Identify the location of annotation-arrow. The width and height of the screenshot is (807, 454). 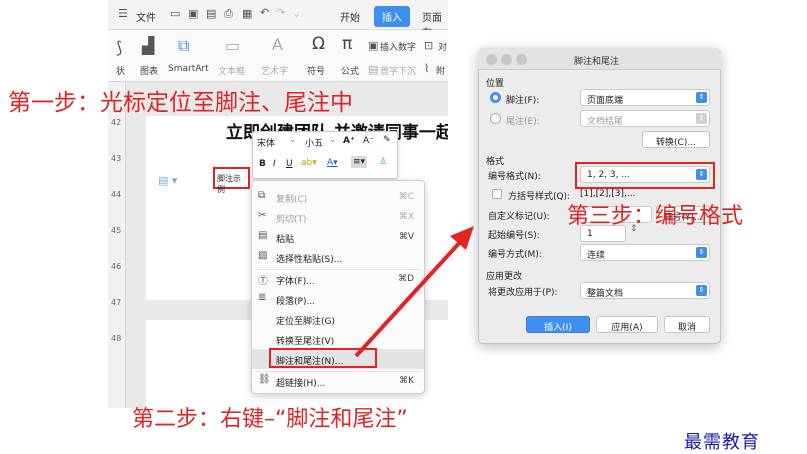
(414, 292).